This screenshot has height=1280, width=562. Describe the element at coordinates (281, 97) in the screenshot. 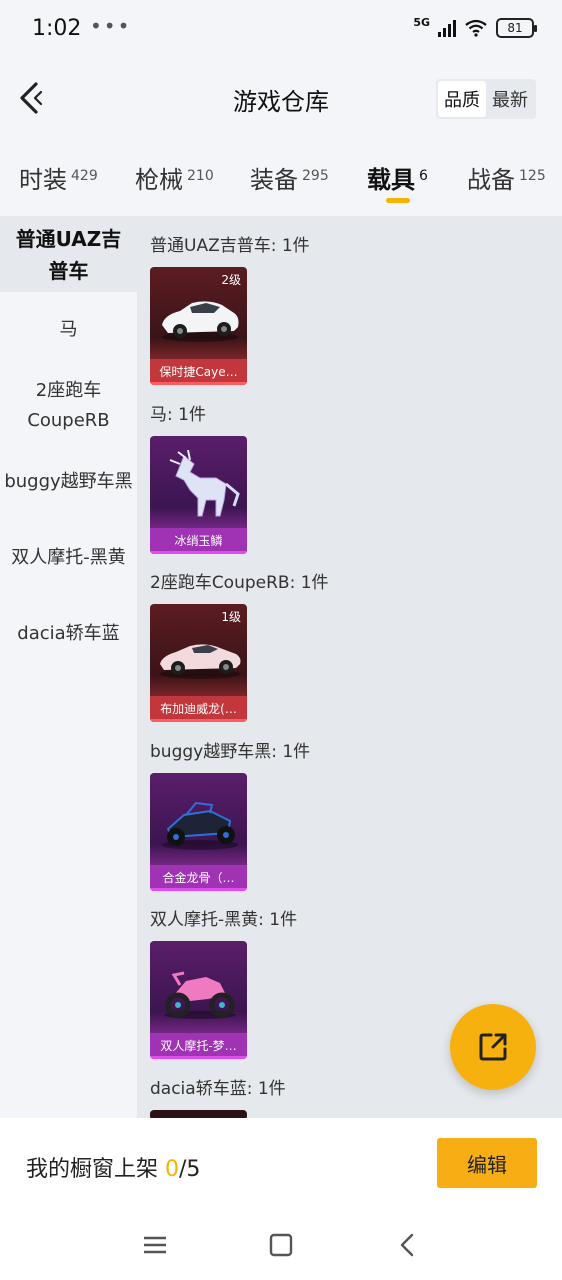

I see `header: 游戏仓库 品质 最新` at that location.